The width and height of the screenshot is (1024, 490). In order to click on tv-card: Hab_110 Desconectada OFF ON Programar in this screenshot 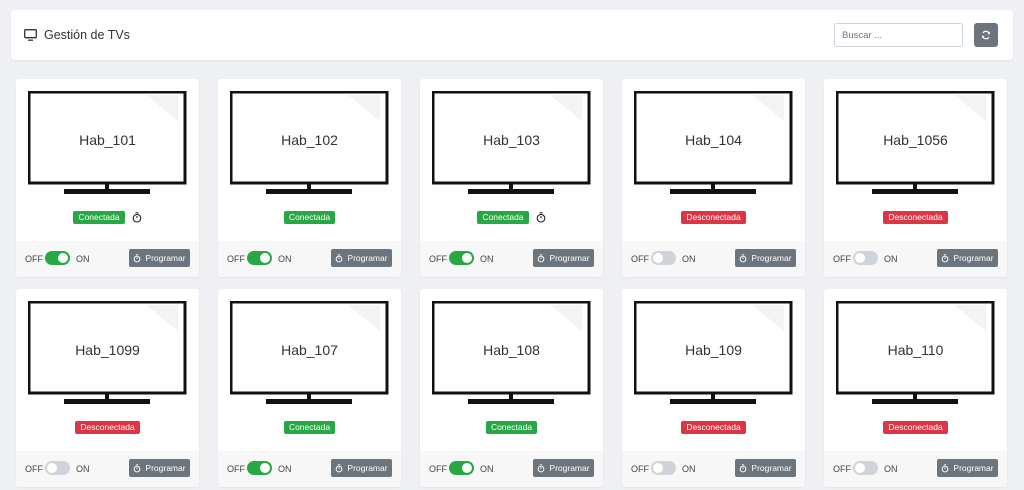, I will do `click(915, 388)`.